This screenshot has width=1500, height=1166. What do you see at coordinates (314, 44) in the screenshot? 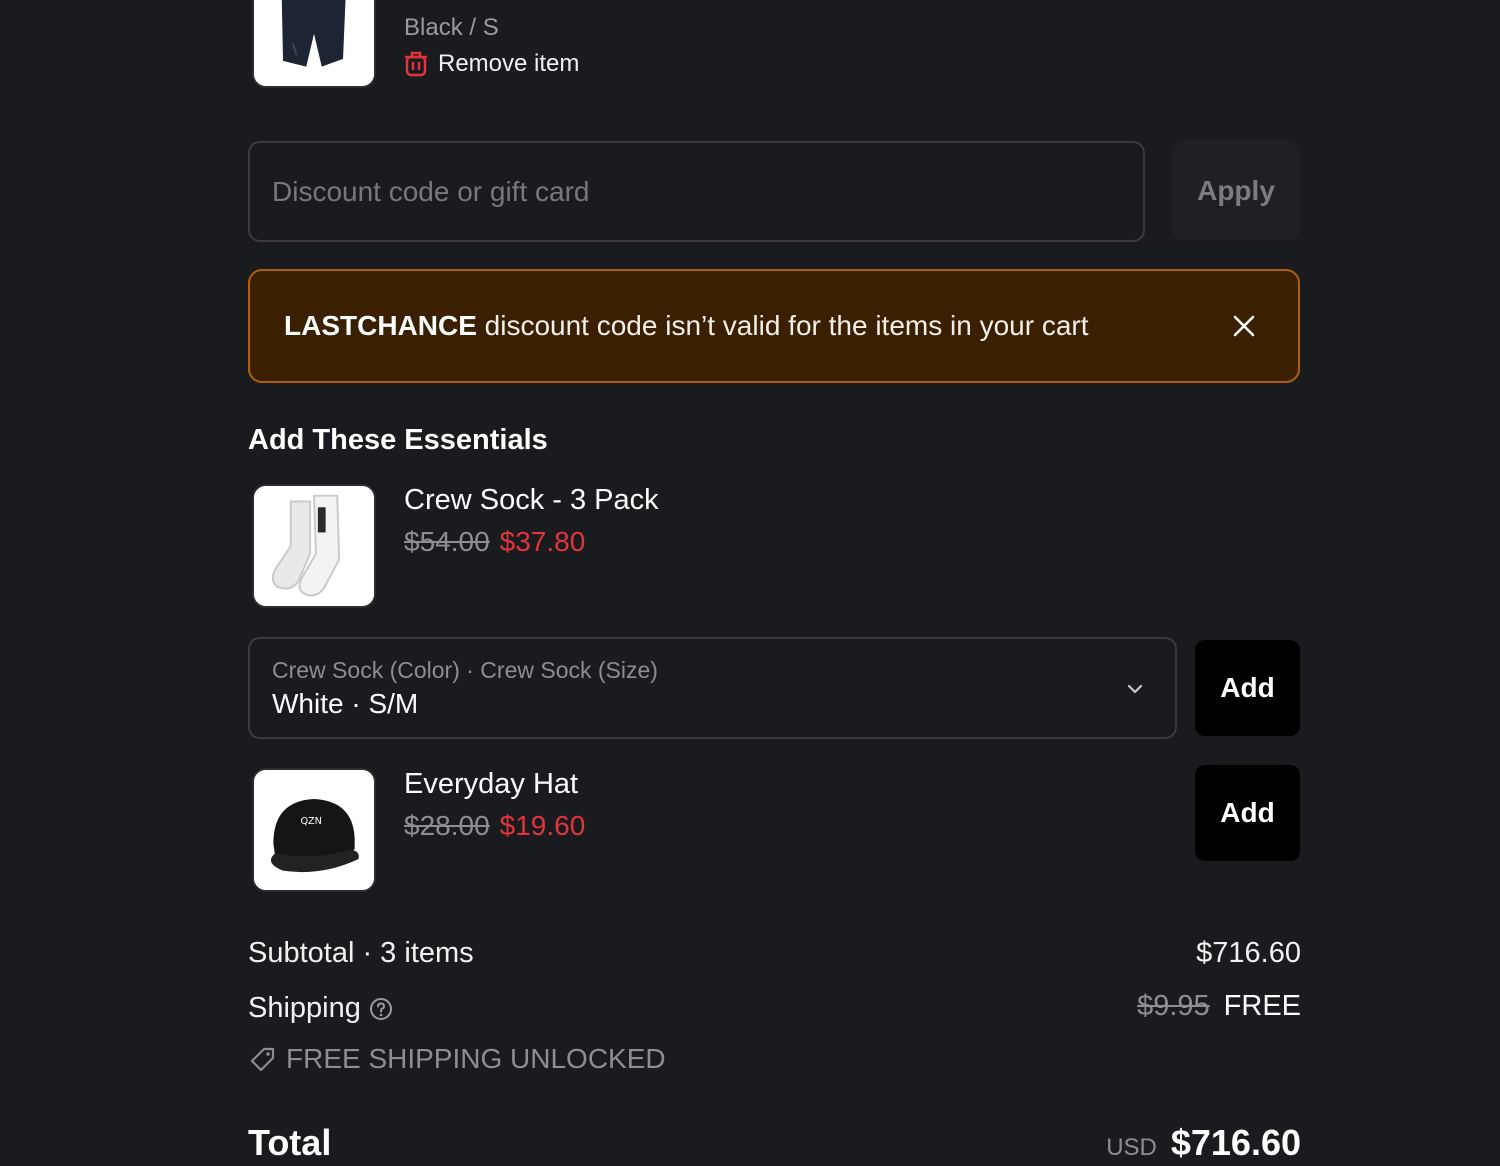
I see `cart-item-image` at bounding box center [314, 44].